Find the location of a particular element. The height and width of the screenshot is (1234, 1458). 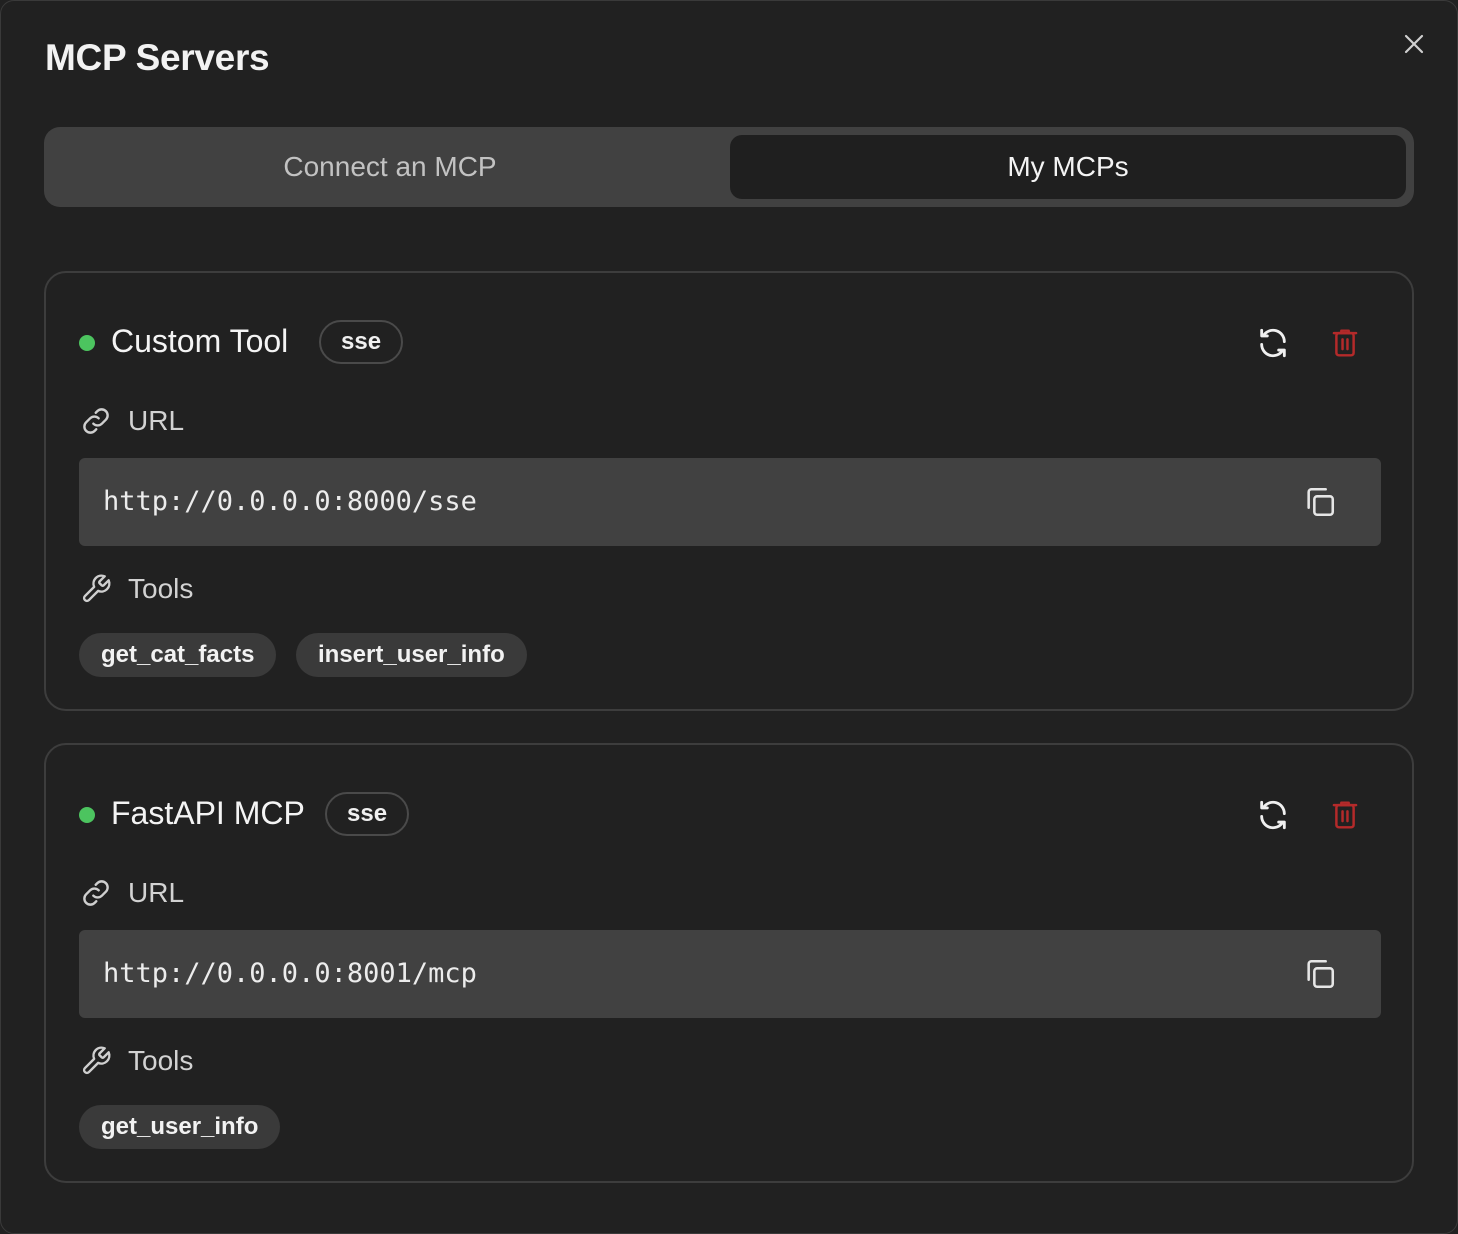

tool-chip: get_user_info is located at coordinates (180, 1127).